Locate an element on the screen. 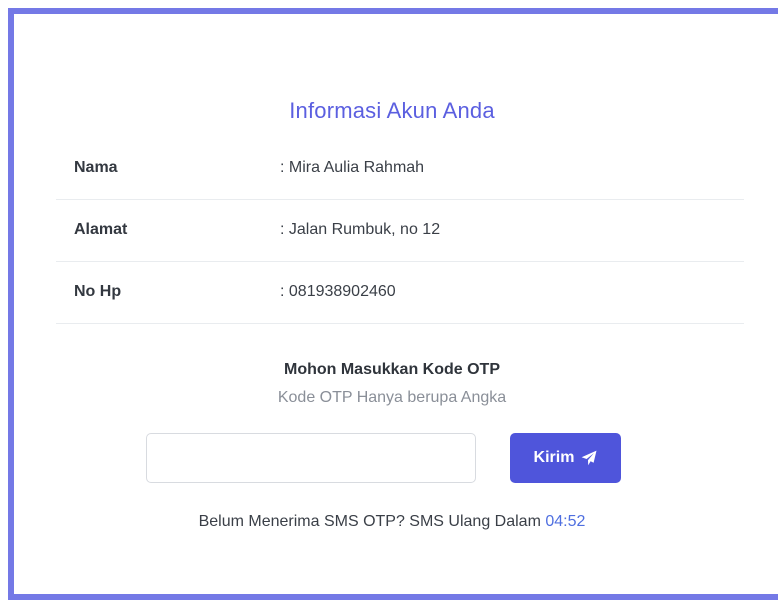 This screenshot has height=608, width=784. address-value: : Jalan Rumbuk, no 12 is located at coordinates (360, 229).